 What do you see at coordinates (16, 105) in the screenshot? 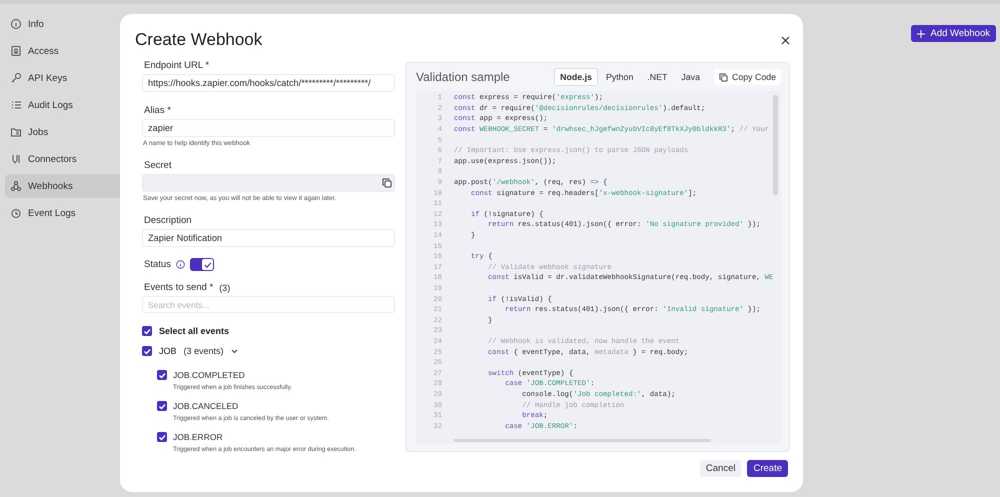
I see `list-icon` at bounding box center [16, 105].